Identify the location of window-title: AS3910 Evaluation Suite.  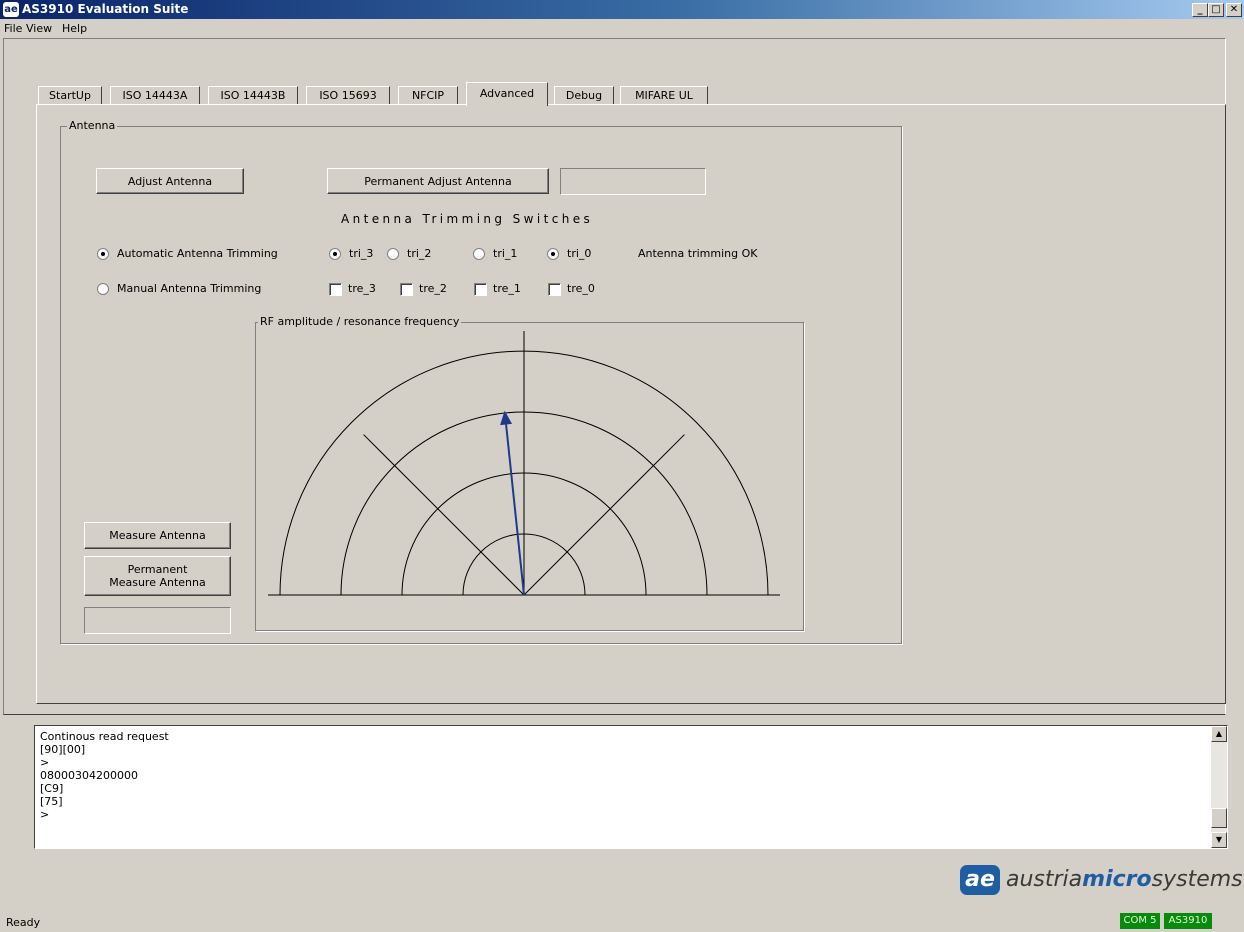
(105, 9).